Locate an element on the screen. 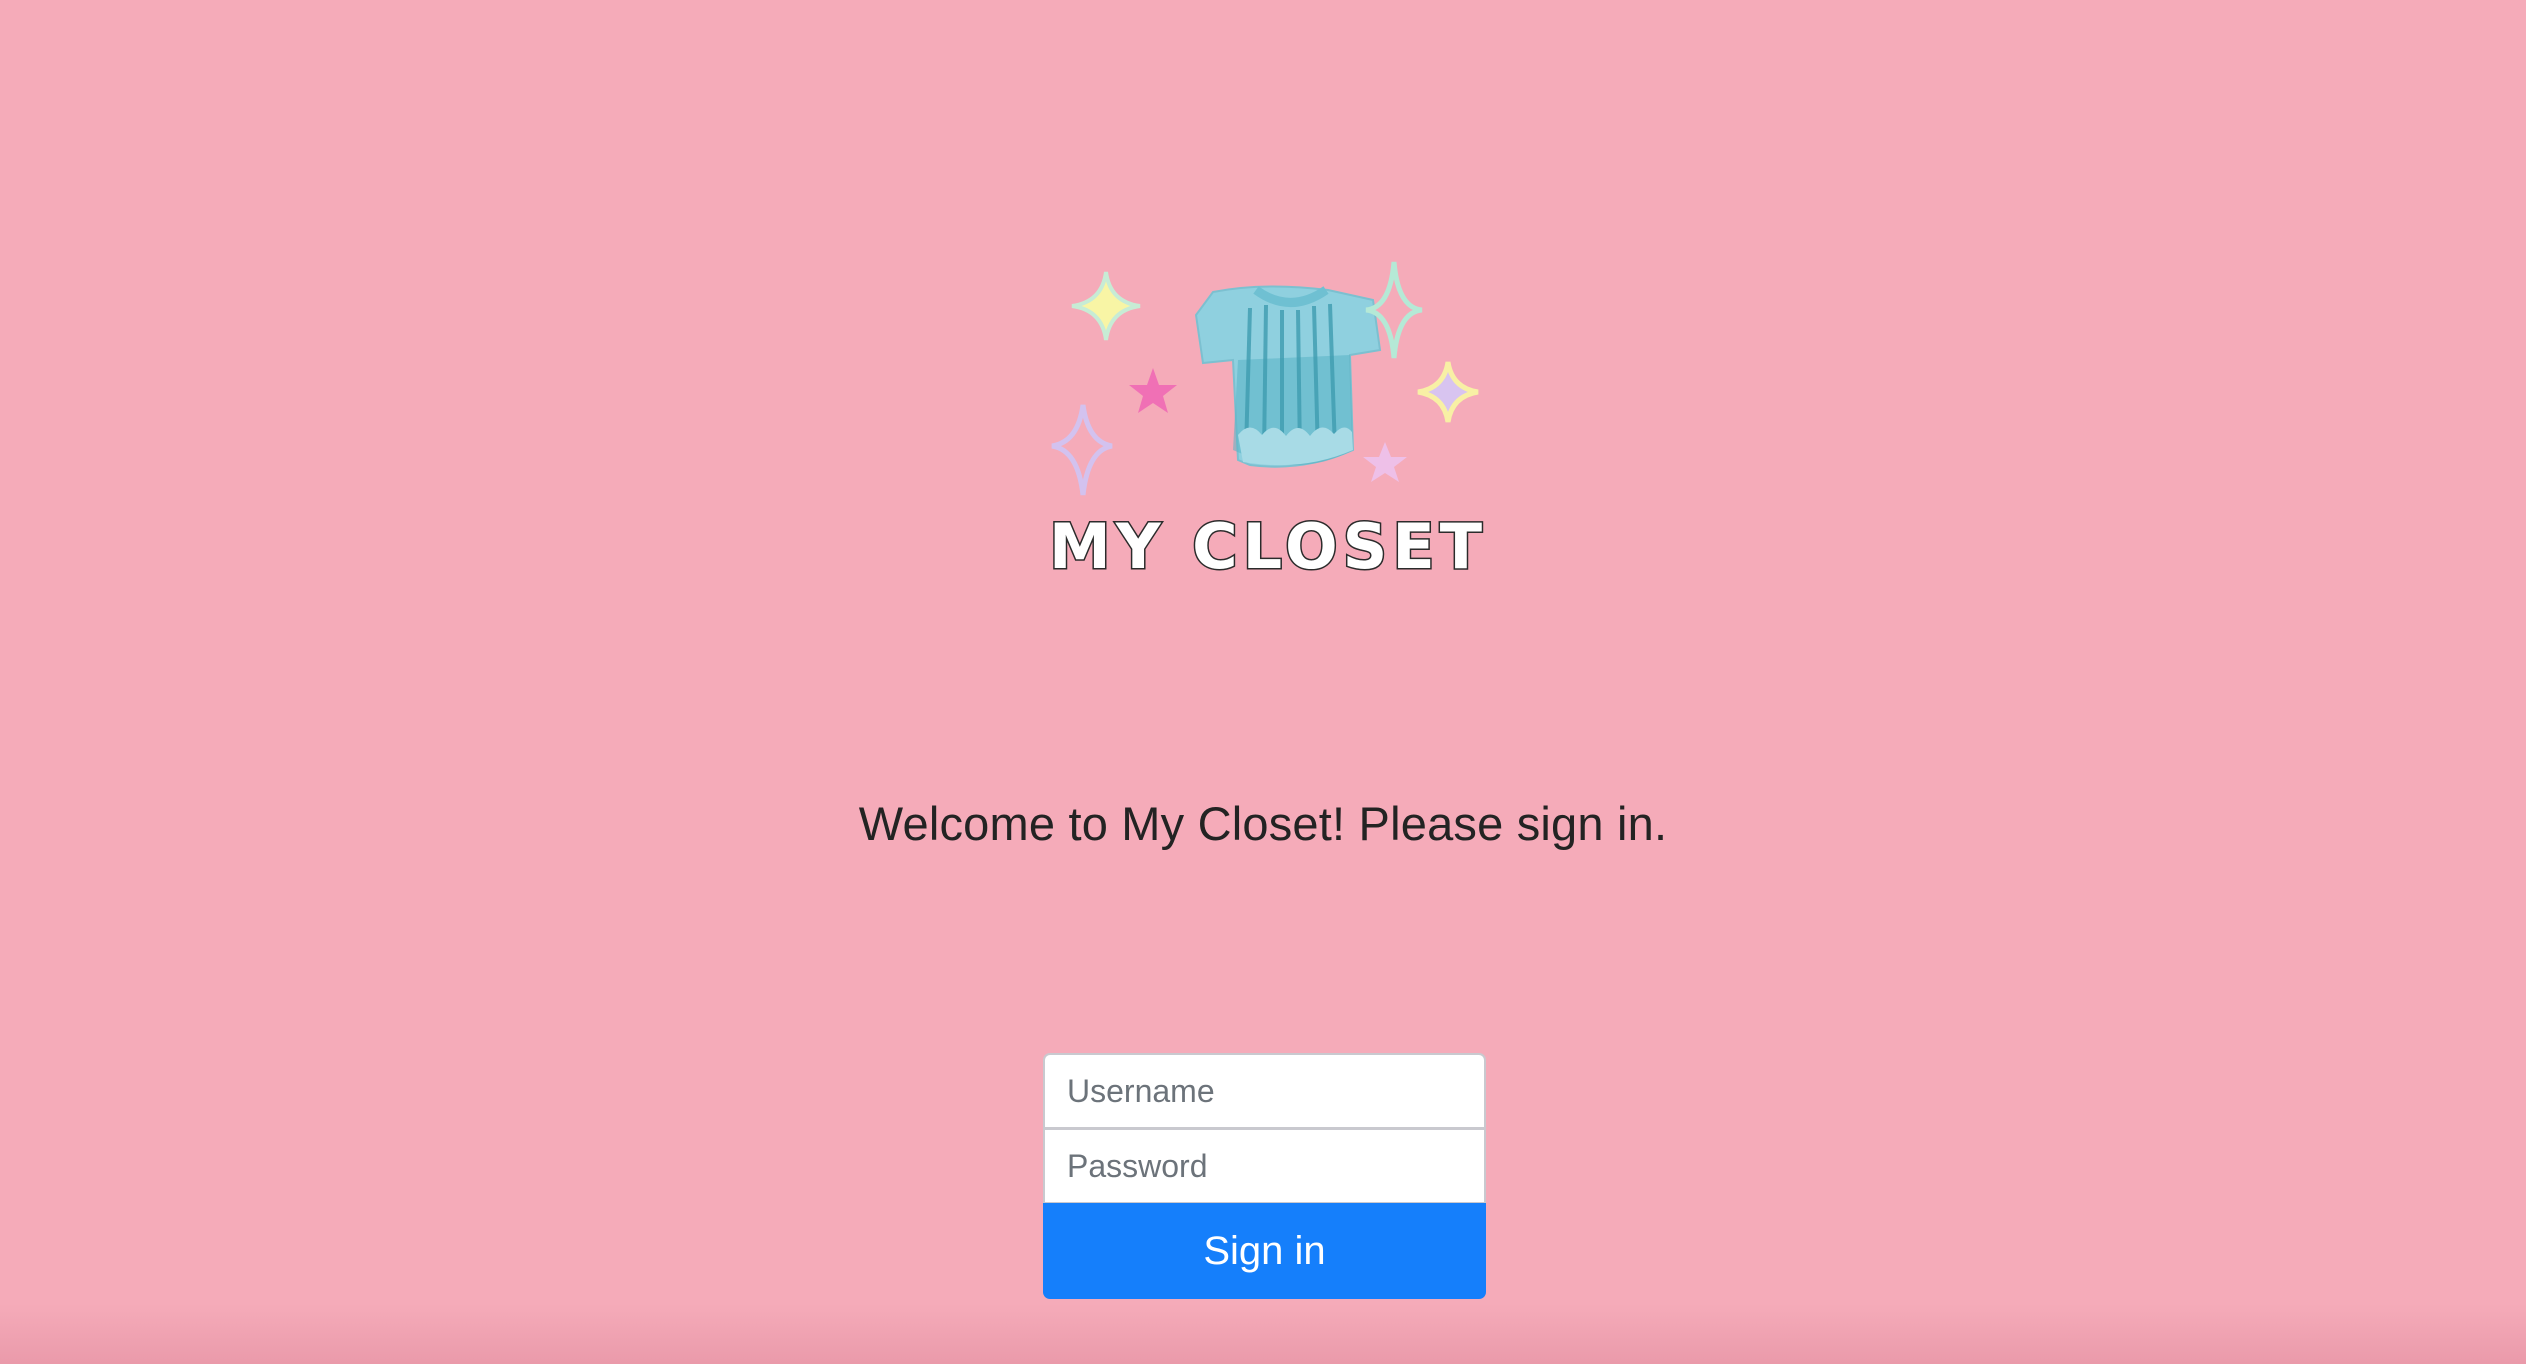 This screenshot has height=1364, width=2526. app-logo: MY CLOSET is located at coordinates (1263, 425).